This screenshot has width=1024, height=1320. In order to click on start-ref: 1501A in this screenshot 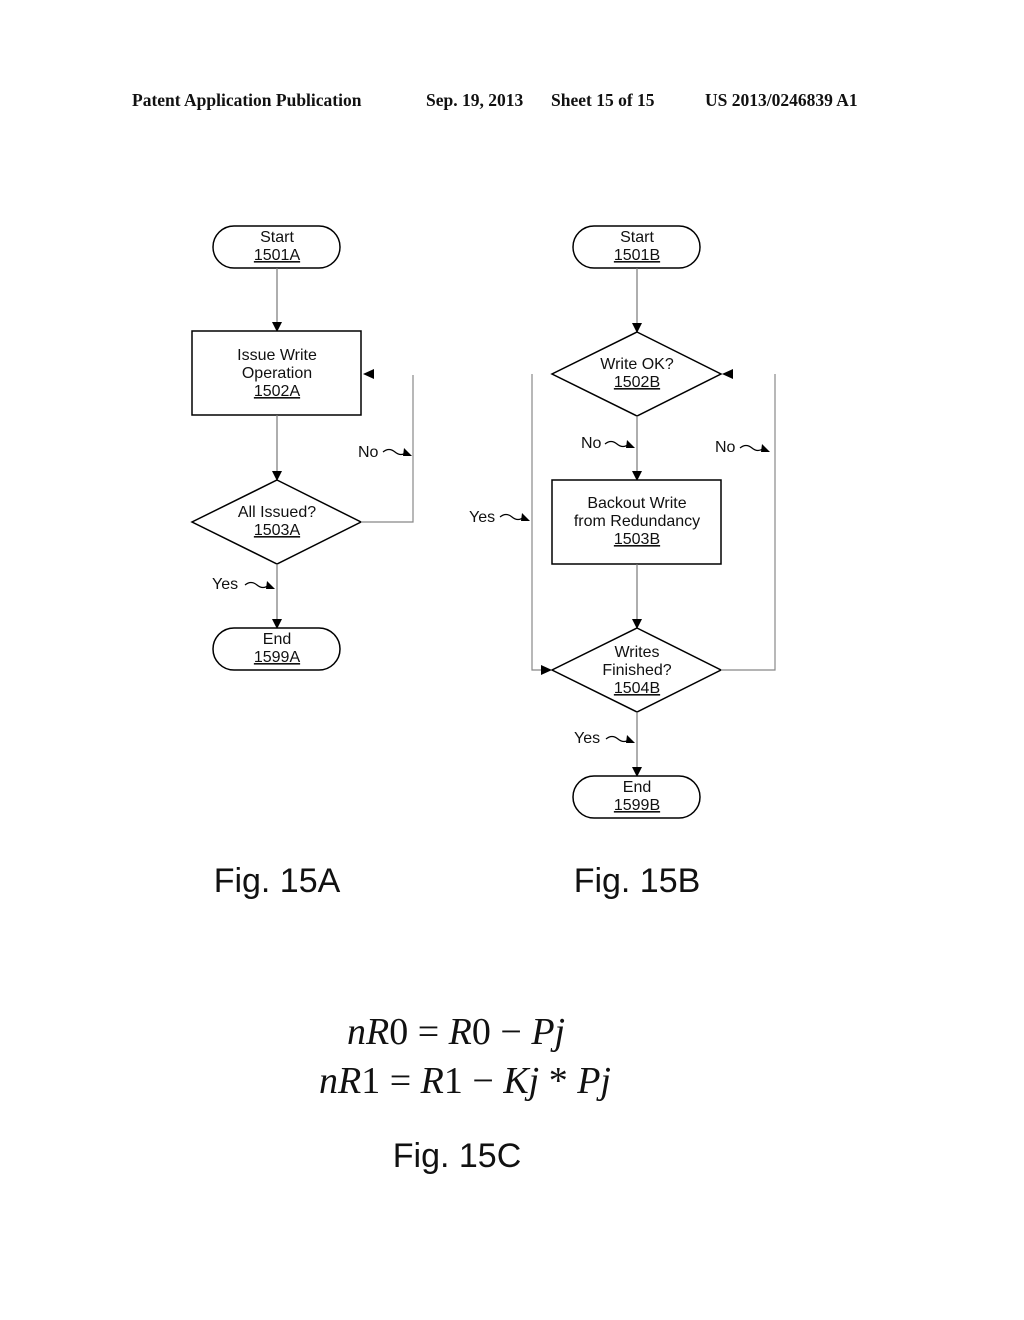, I will do `click(277, 255)`.